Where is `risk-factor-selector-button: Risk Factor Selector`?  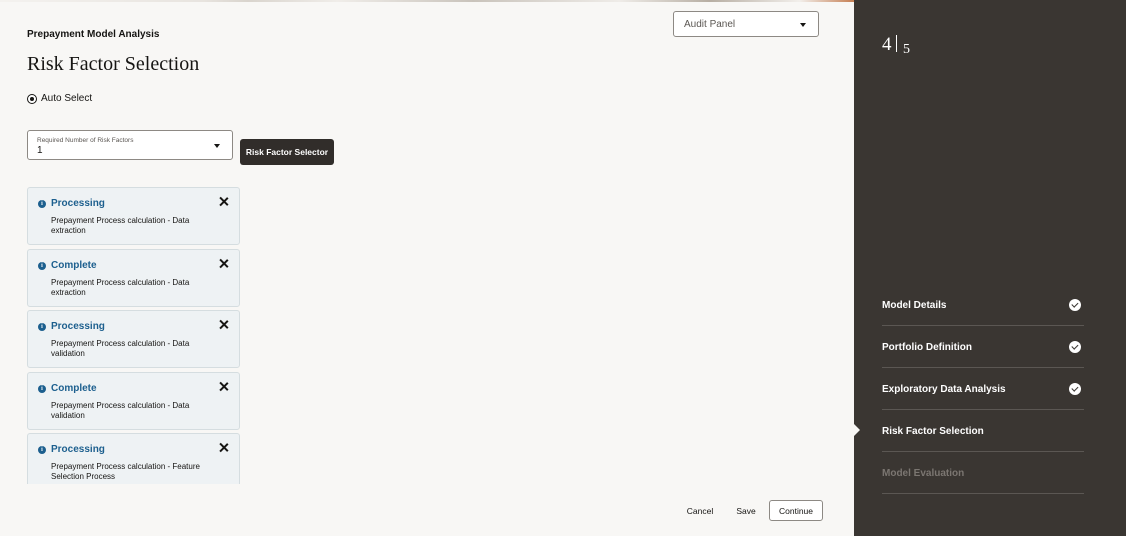 risk-factor-selector-button: Risk Factor Selector is located at coordinates (287, 152).